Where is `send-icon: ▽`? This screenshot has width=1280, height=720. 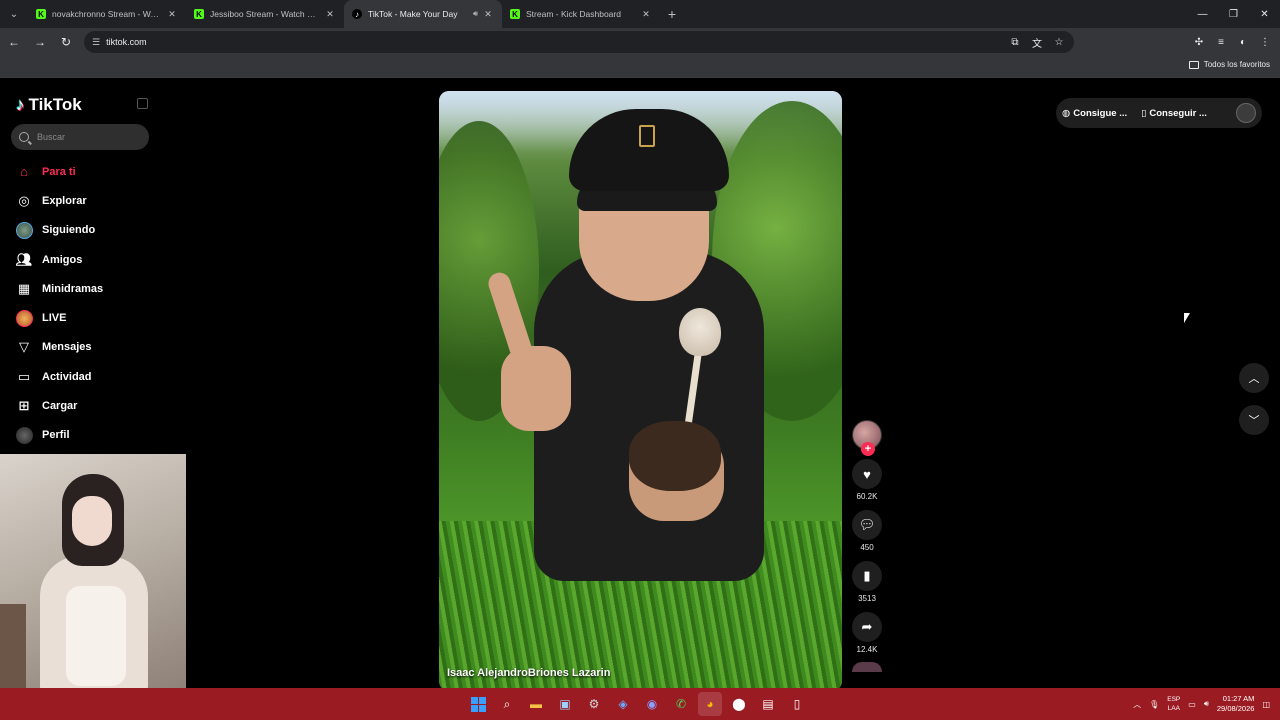 send-icon: ▽ is located at coordinates (24, 347).